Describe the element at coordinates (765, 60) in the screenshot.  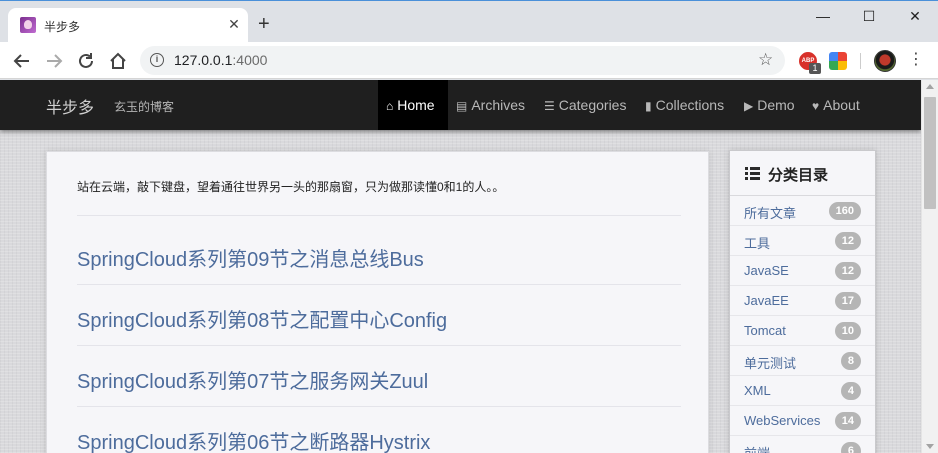
I see `bookmark-star-icon: ☆` at that location.